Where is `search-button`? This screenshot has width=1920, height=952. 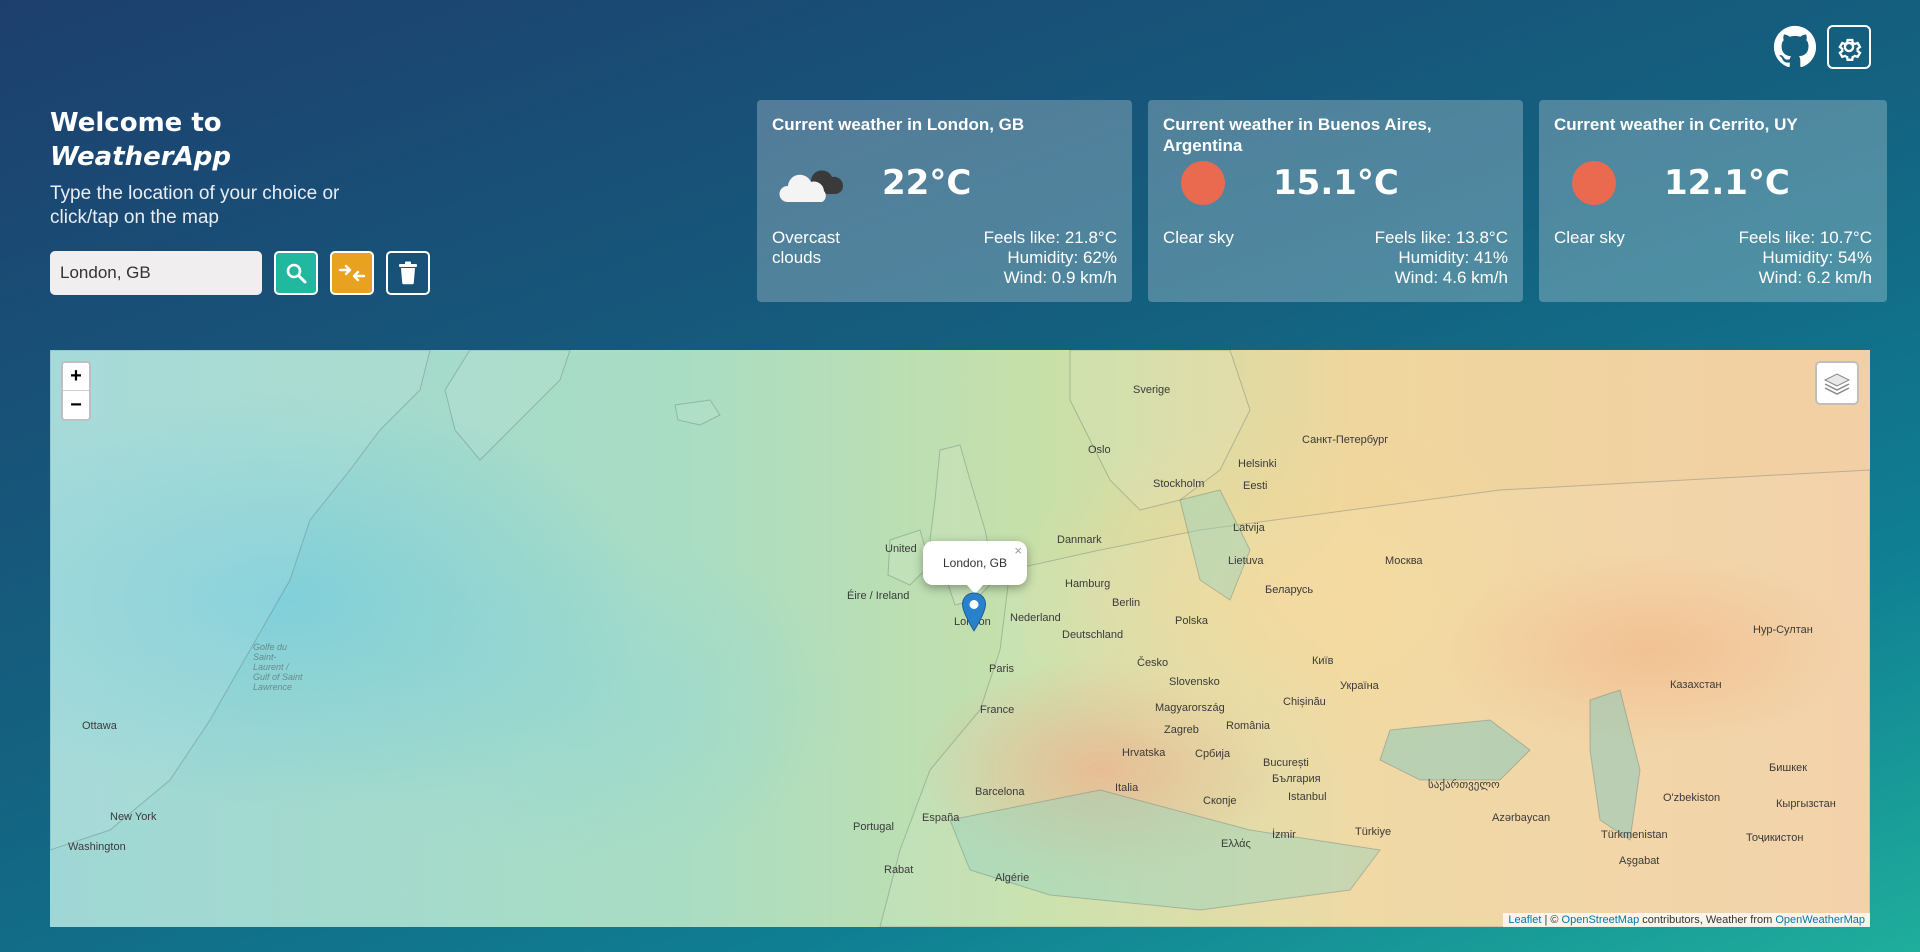 search-button is located at coordinates (296, 273).